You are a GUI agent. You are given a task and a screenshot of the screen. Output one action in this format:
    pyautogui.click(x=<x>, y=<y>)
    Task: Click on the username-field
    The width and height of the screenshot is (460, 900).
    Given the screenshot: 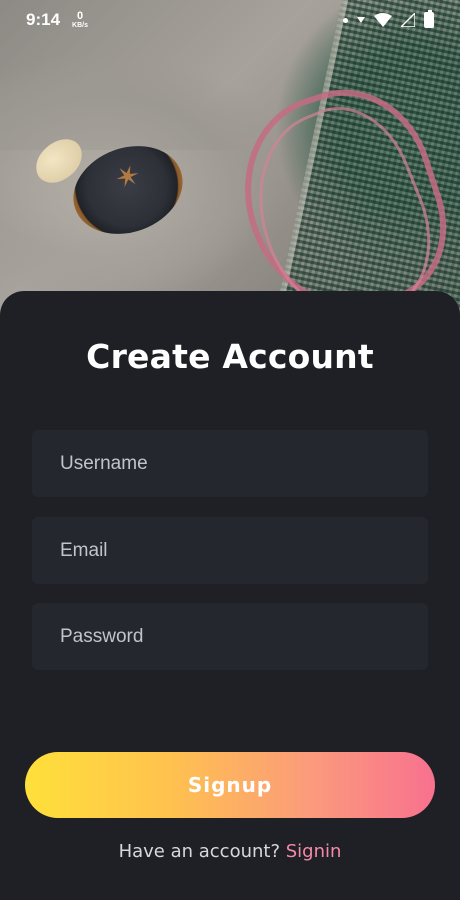 What is the action you would take?
    pyautogui.click(x=230, y=463)
    